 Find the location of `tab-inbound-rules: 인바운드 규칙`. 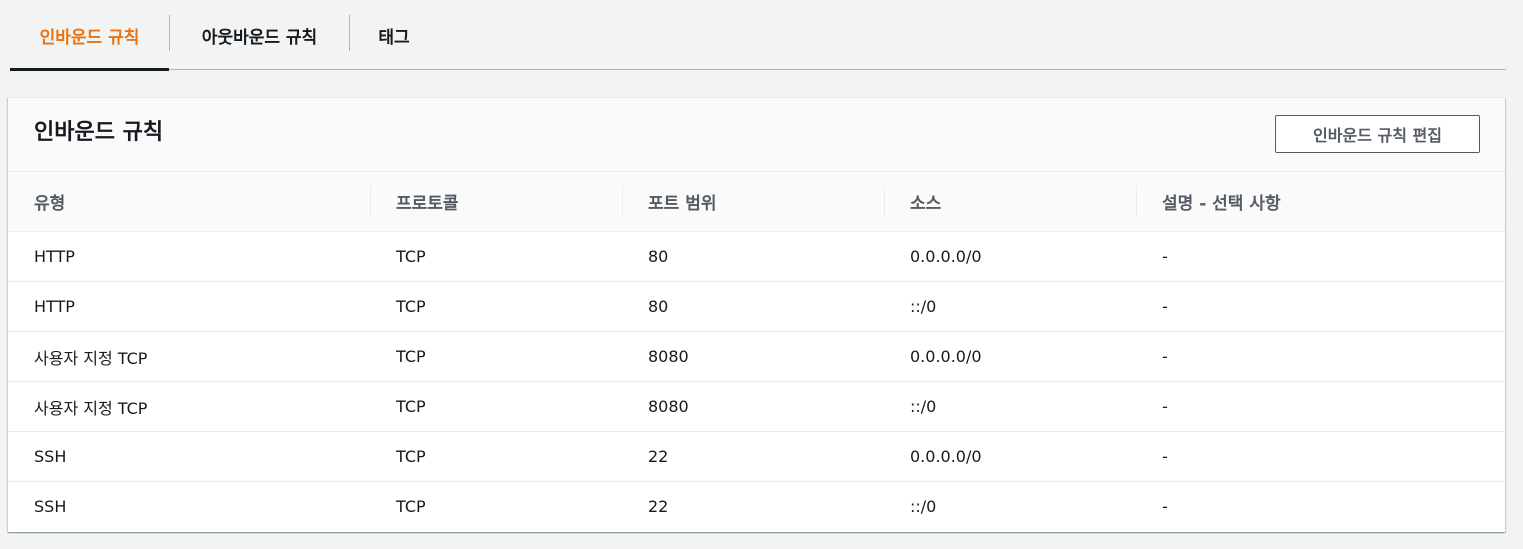

tab-inbound-rules: 인바운드 규칙 is located at coordinates (89, 35).